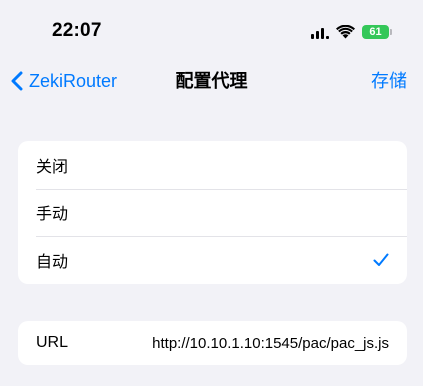 The height and width of the screenshot is (386, 423). I want to click on proxy-option-manual: 手动, so click(212, 212).